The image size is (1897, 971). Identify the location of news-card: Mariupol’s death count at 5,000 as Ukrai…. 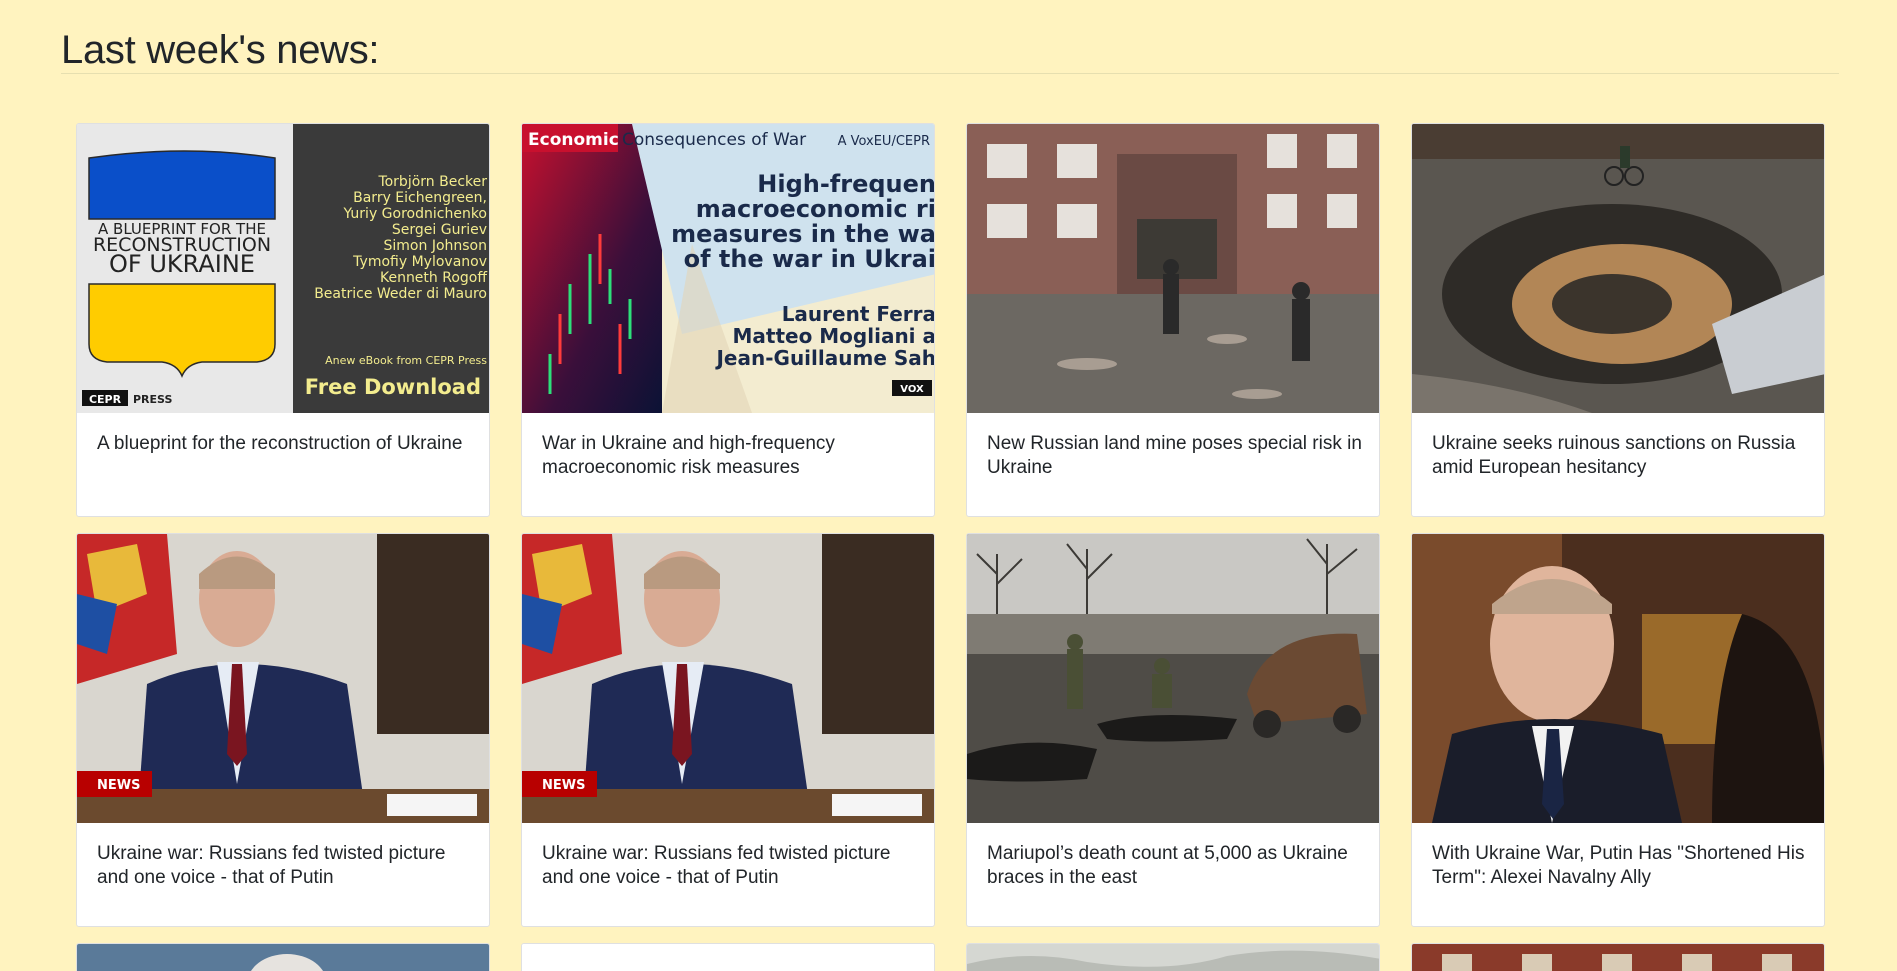
(1173, 730).